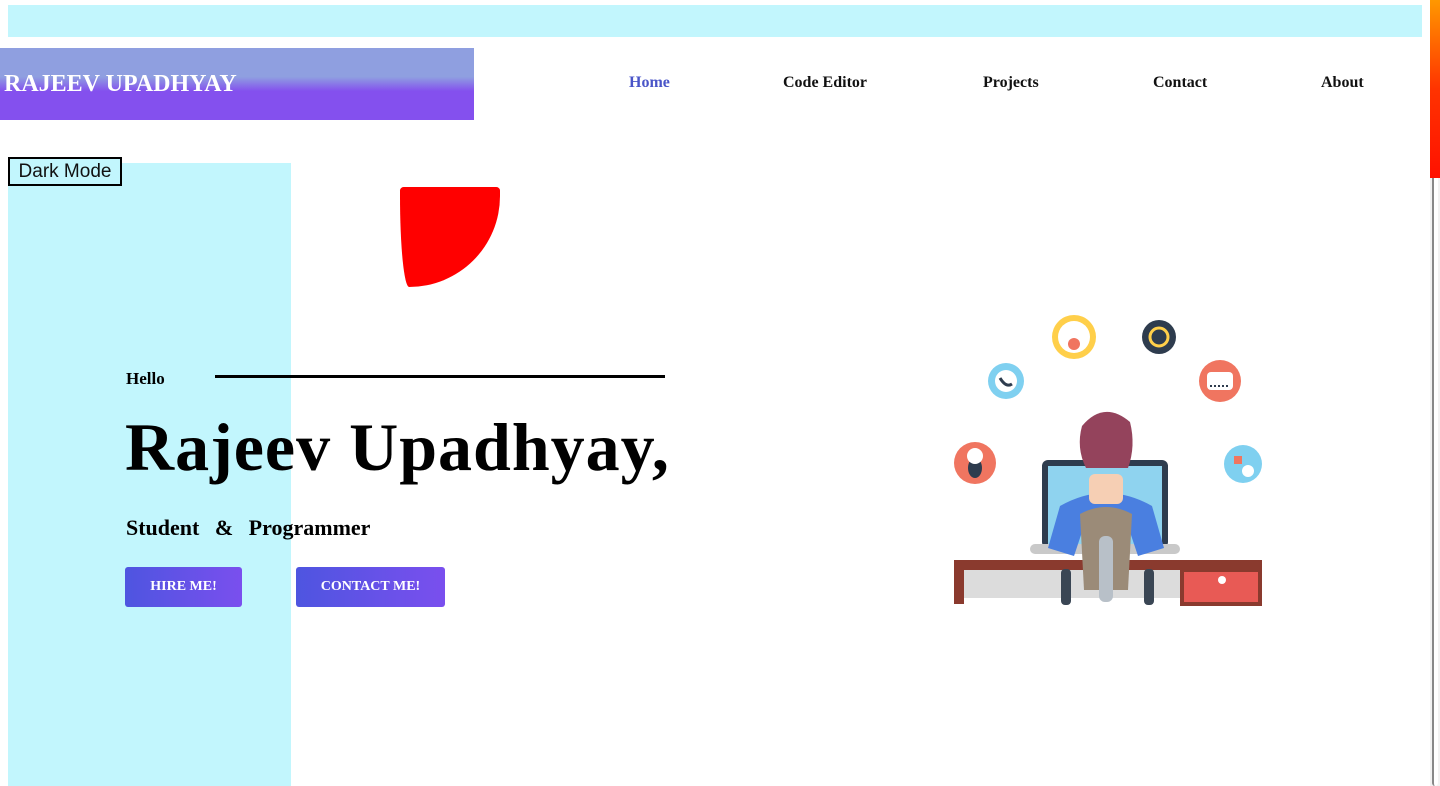 The width and height of the screenshot is (1440, 786). Describe the element at coordinates (1108, 460) in the screenshot. I see `programmer-illustration` at that location.